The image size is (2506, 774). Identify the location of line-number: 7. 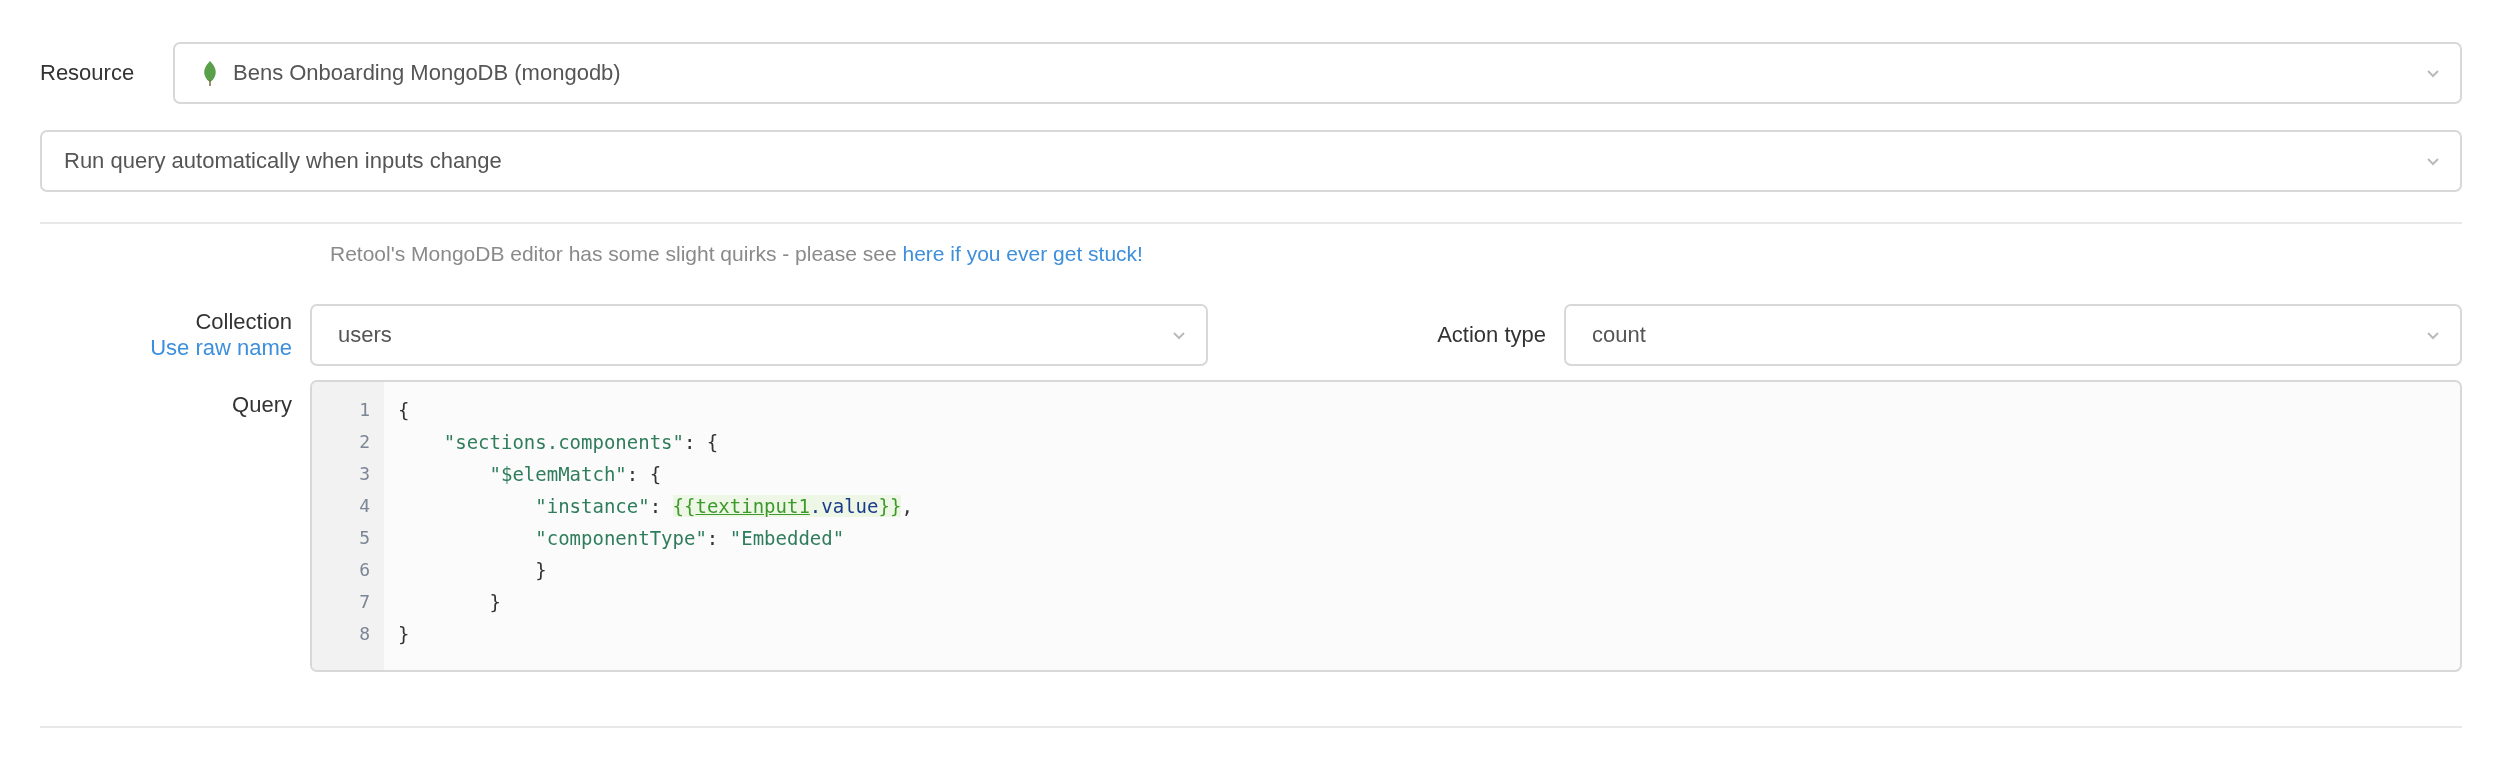
(364, 602).